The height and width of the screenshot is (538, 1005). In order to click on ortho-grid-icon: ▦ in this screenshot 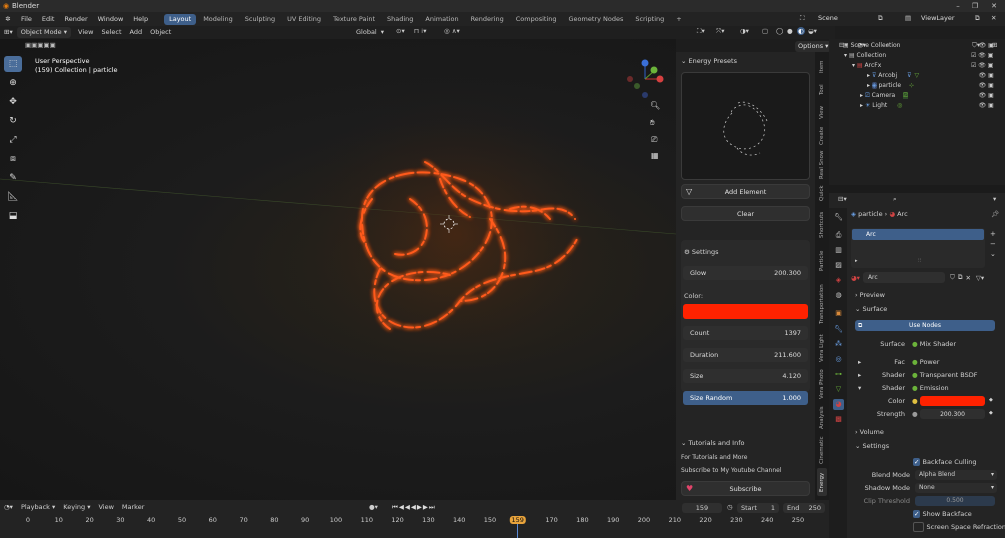, I will do `click(655, 155)`.